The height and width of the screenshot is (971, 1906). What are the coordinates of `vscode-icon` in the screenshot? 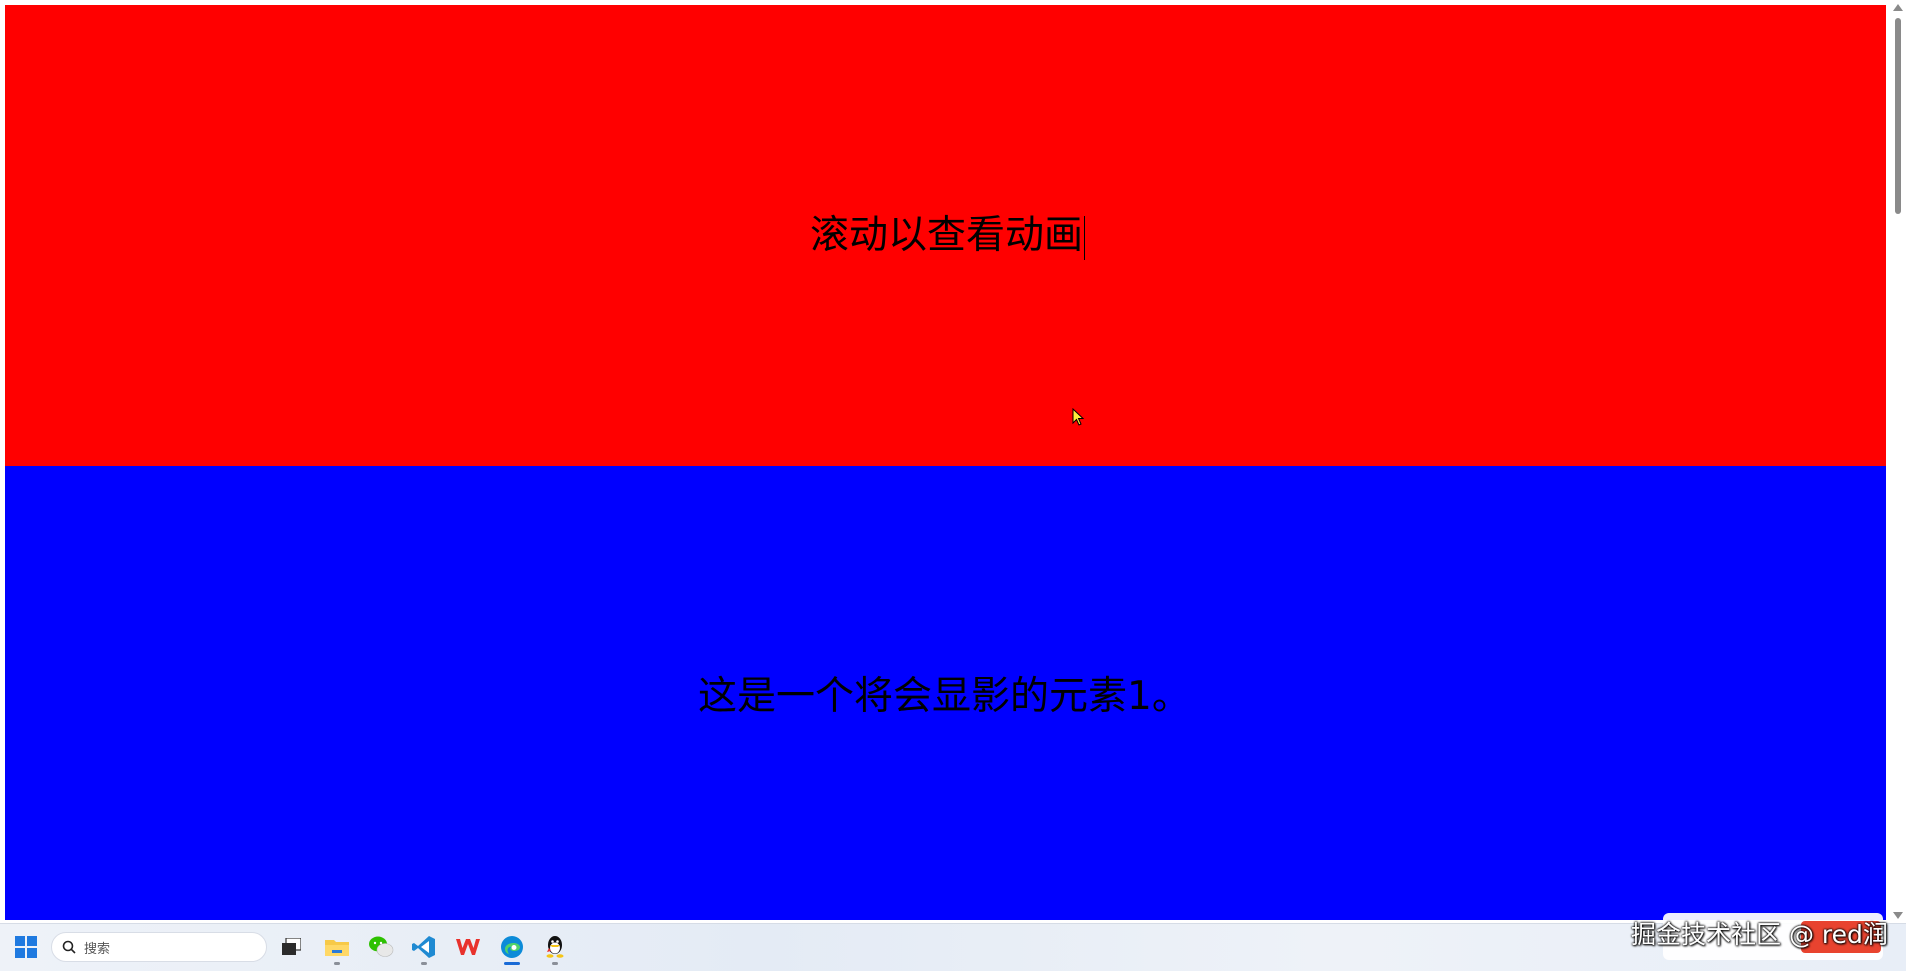 It's located at (424, 948).